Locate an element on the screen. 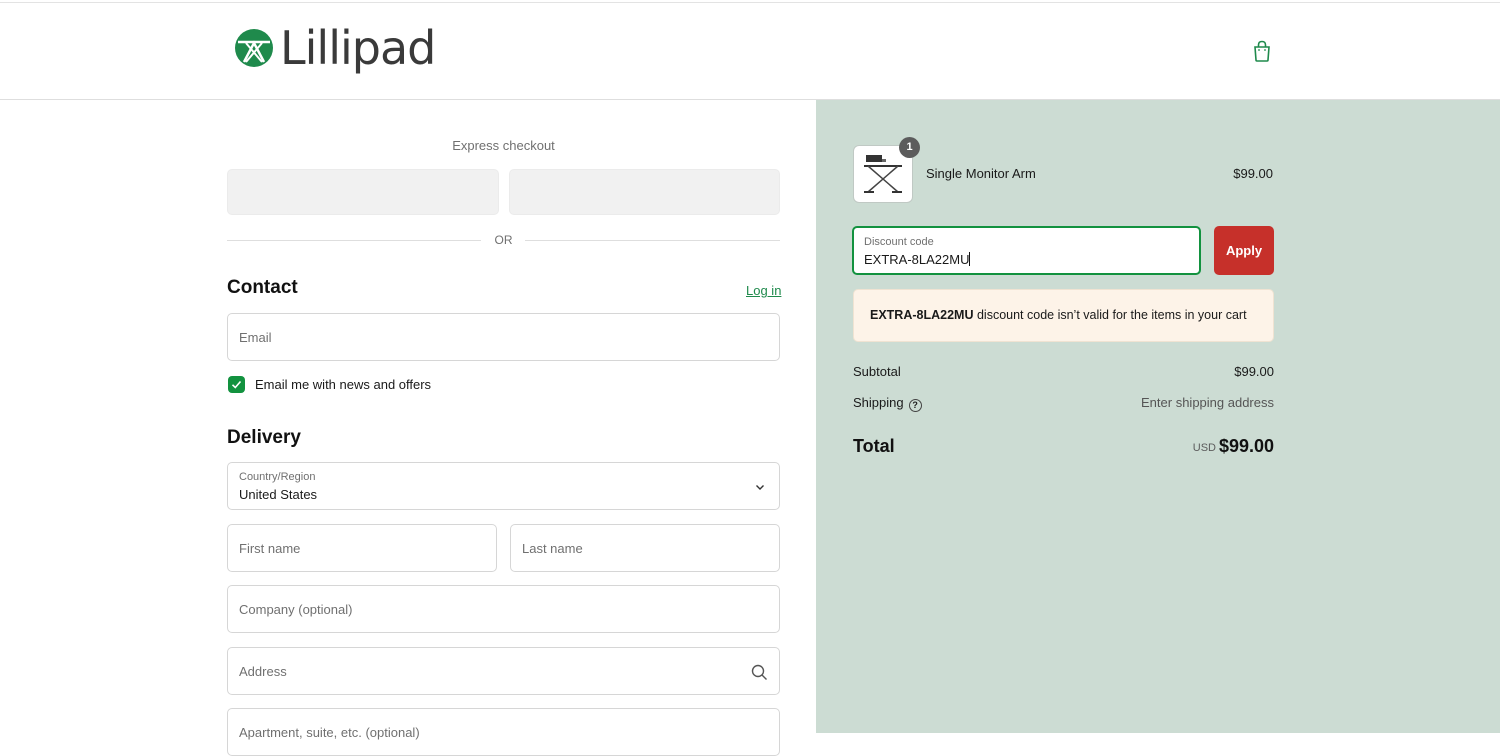 This screenshot has width=1500, height=756. shopping-bag-icon is located at coordinates (1262, 51).